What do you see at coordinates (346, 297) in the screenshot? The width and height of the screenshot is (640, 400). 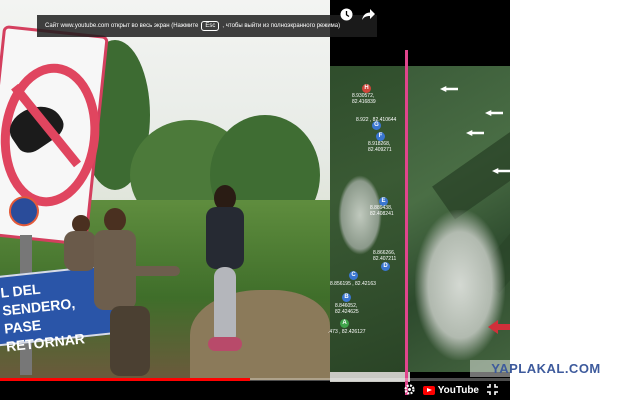 I see `map-marker-b: B` at bounding box center [346, 297].